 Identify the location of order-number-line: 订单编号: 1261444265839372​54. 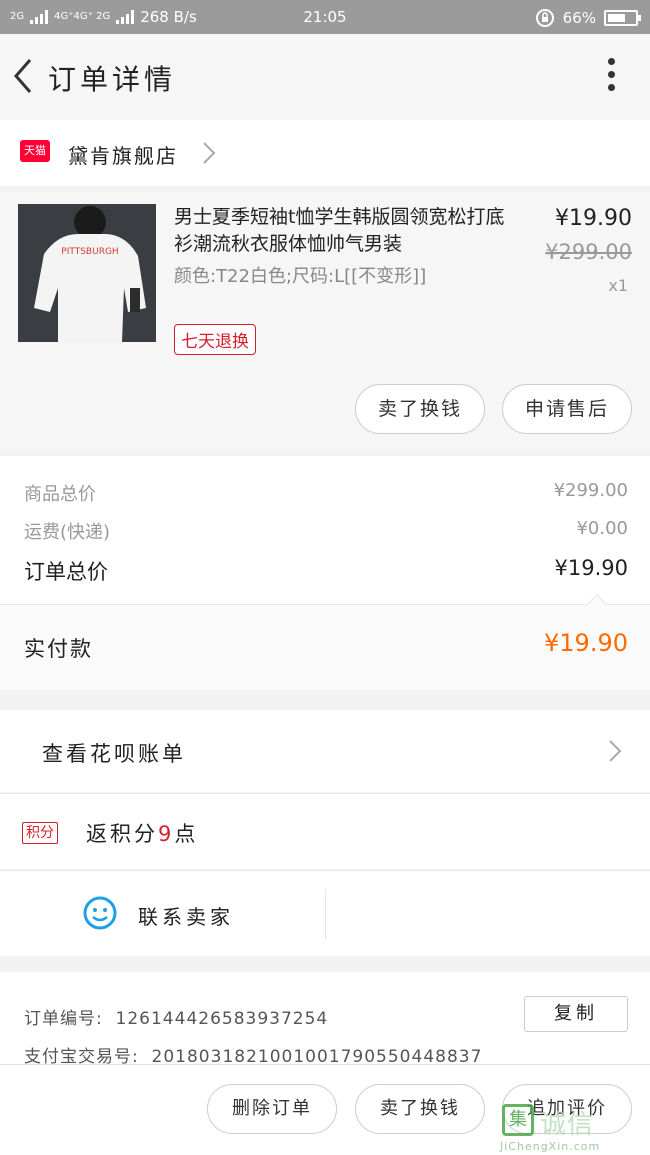
(176, 1016).